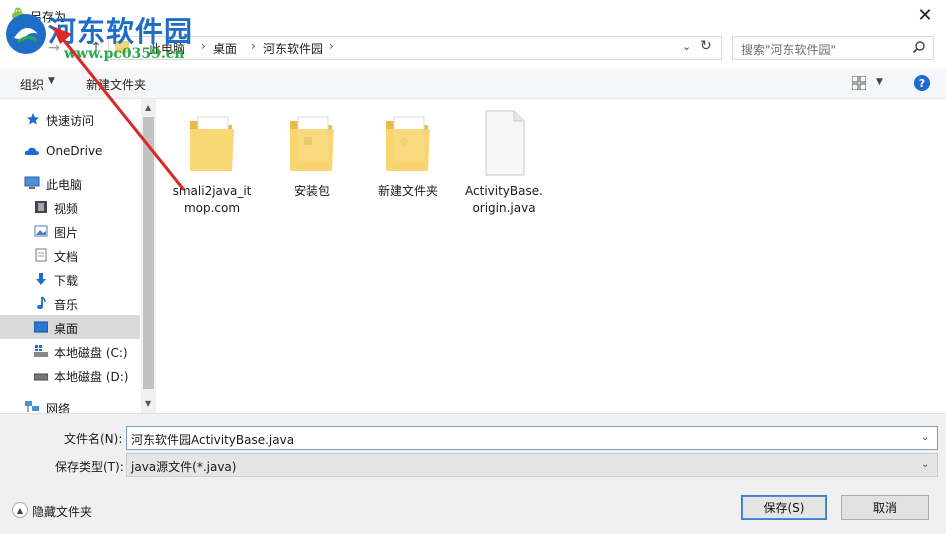 The image size is (946, 534). What do you see at coordinates (212, 439) in the screenshot?
I see `filename-value: 河东软件园ActivityBase.java` at bounding box center [212, 439].